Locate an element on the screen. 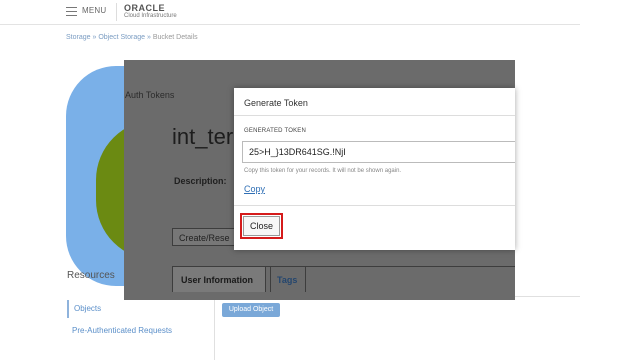 Image resolution: width=640 pixels, height=360 pixels. nav-pre-authenticated-requests: Pre-Authenticated Requests is located at coordinates (122, 330).